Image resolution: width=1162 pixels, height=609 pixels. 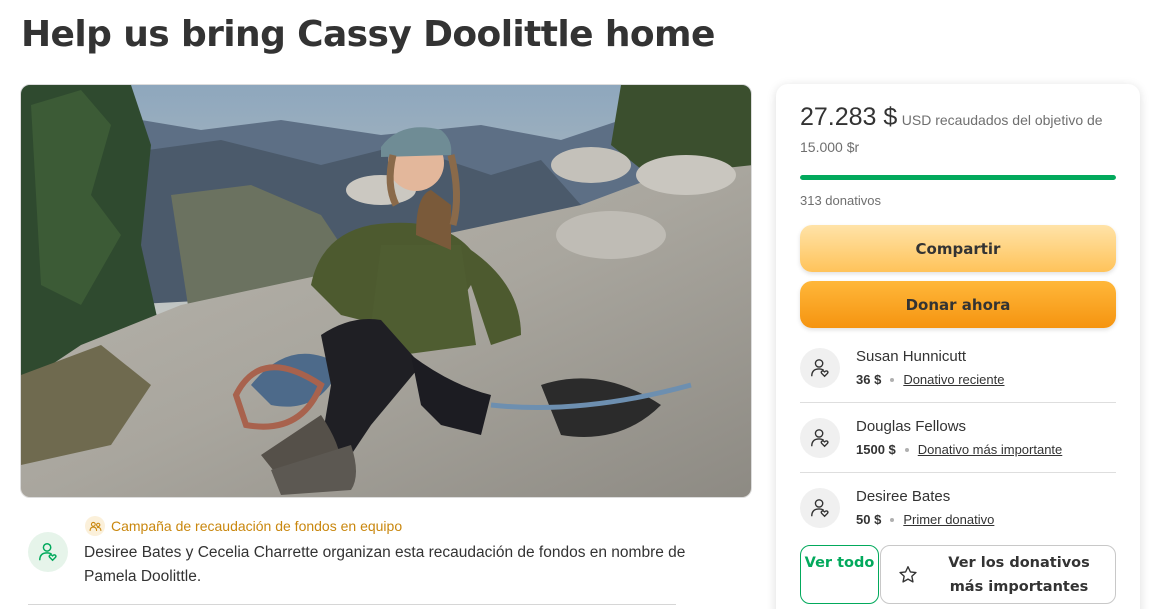 What do you see at coordinates (95, 526) in the screenshot?
I see `team-icon` at bounding box center [95, 526].